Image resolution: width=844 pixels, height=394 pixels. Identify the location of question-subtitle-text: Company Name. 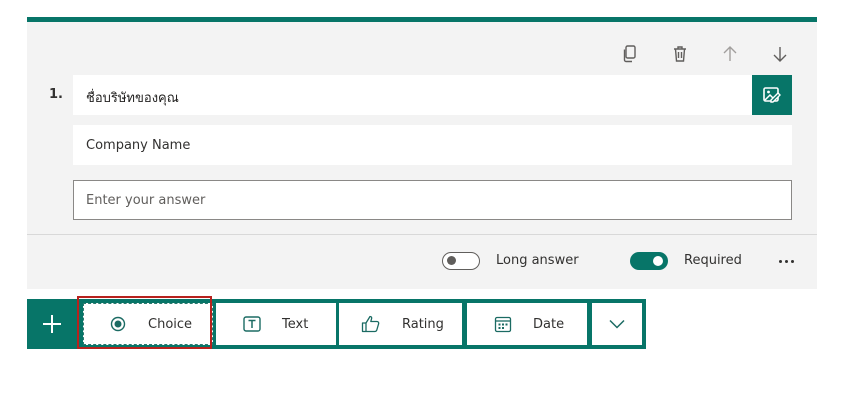
(138, 145).